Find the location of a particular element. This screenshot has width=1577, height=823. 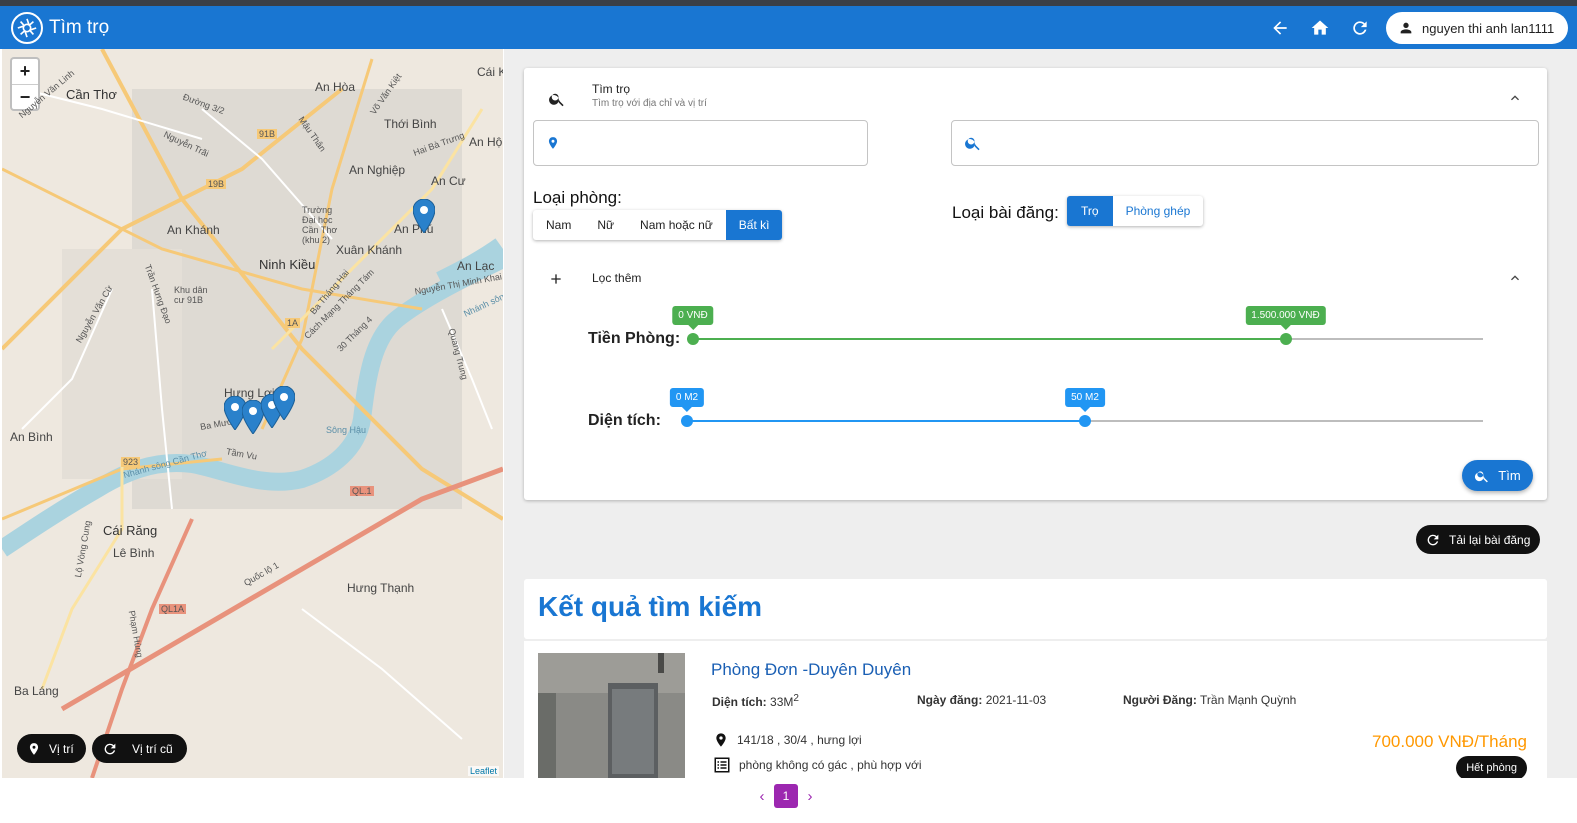

home-button is located at coordinates (1320, 28).